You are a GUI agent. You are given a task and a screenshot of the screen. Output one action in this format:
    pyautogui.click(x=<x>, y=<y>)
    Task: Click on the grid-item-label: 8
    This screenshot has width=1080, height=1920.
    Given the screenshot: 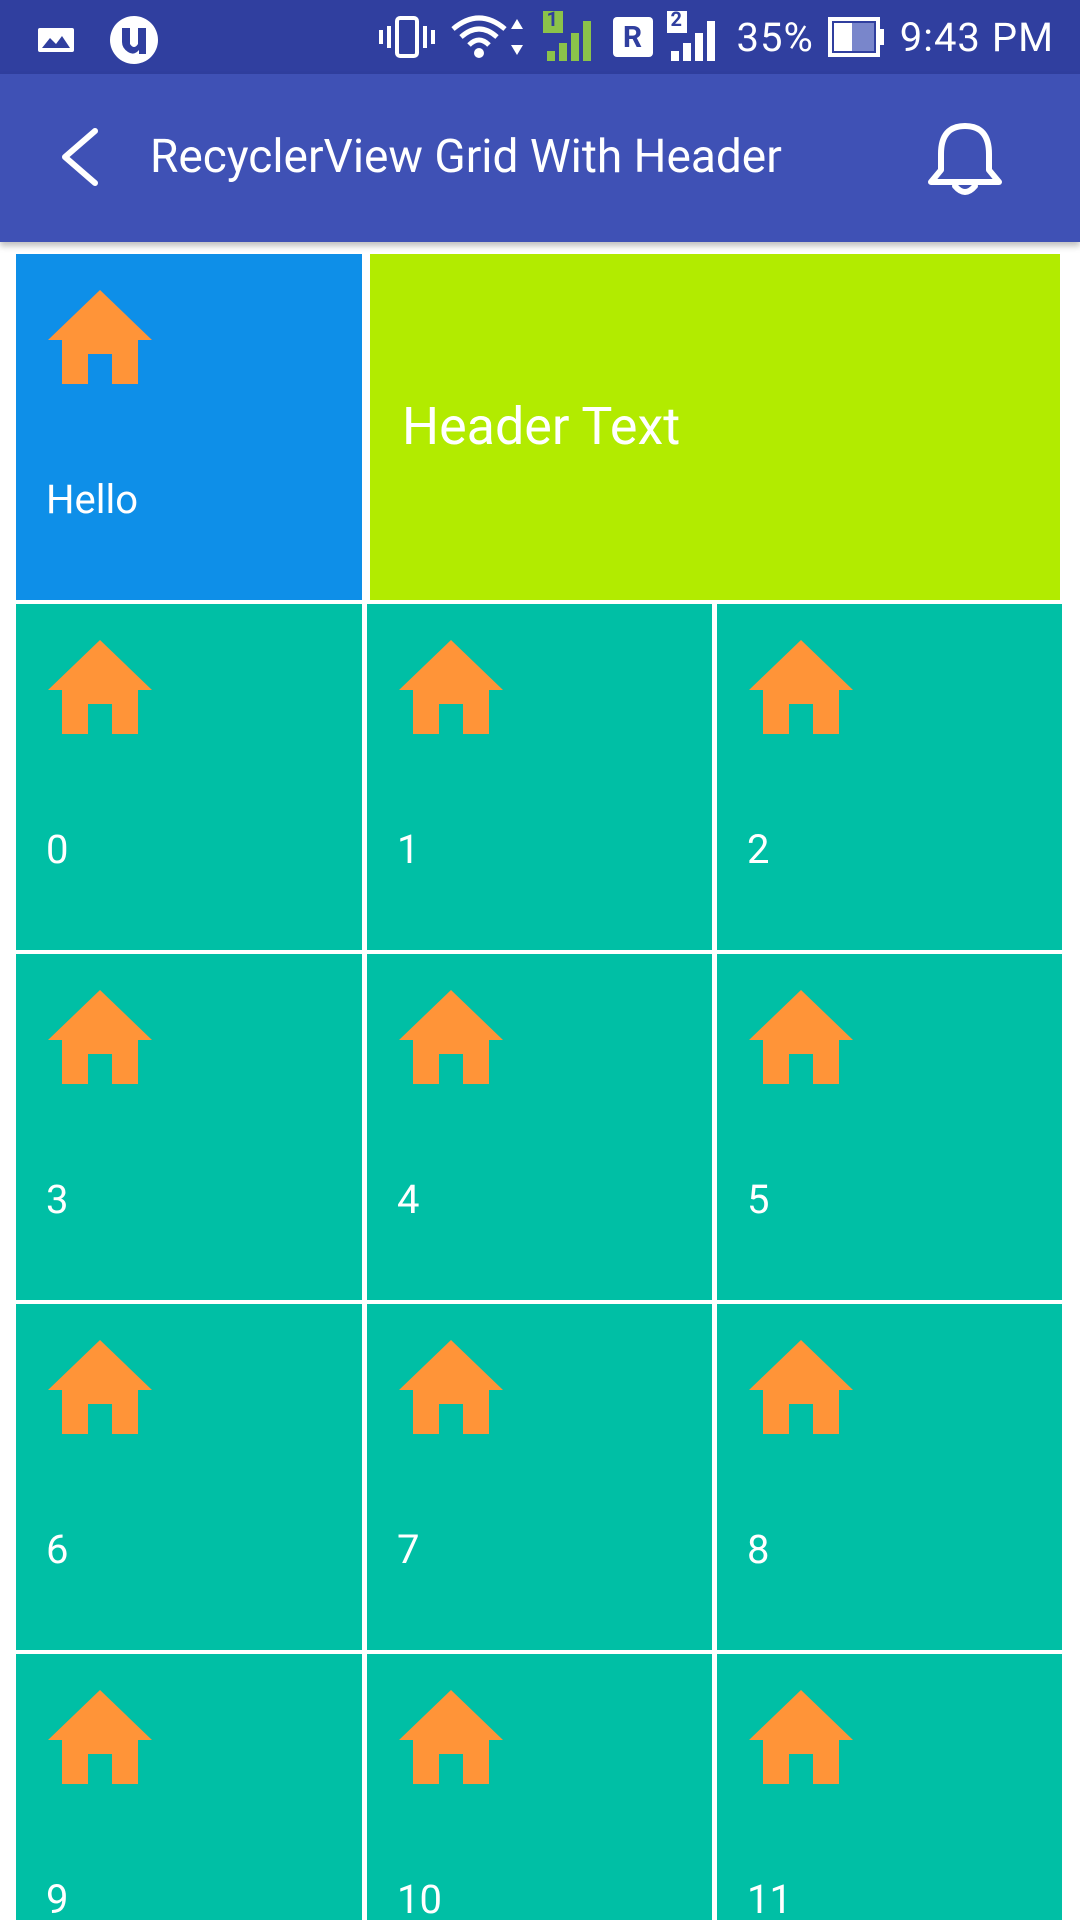 What is the action you would take?
    pyautogui.click(x=758, y=1549)
    